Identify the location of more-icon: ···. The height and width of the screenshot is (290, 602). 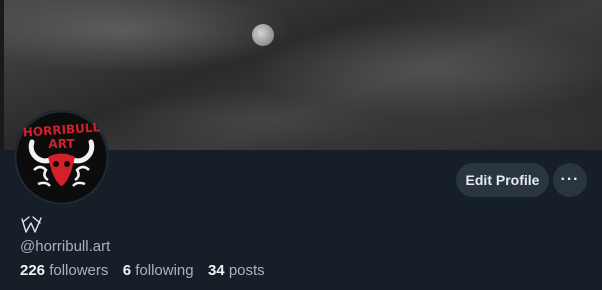
(570, 179).